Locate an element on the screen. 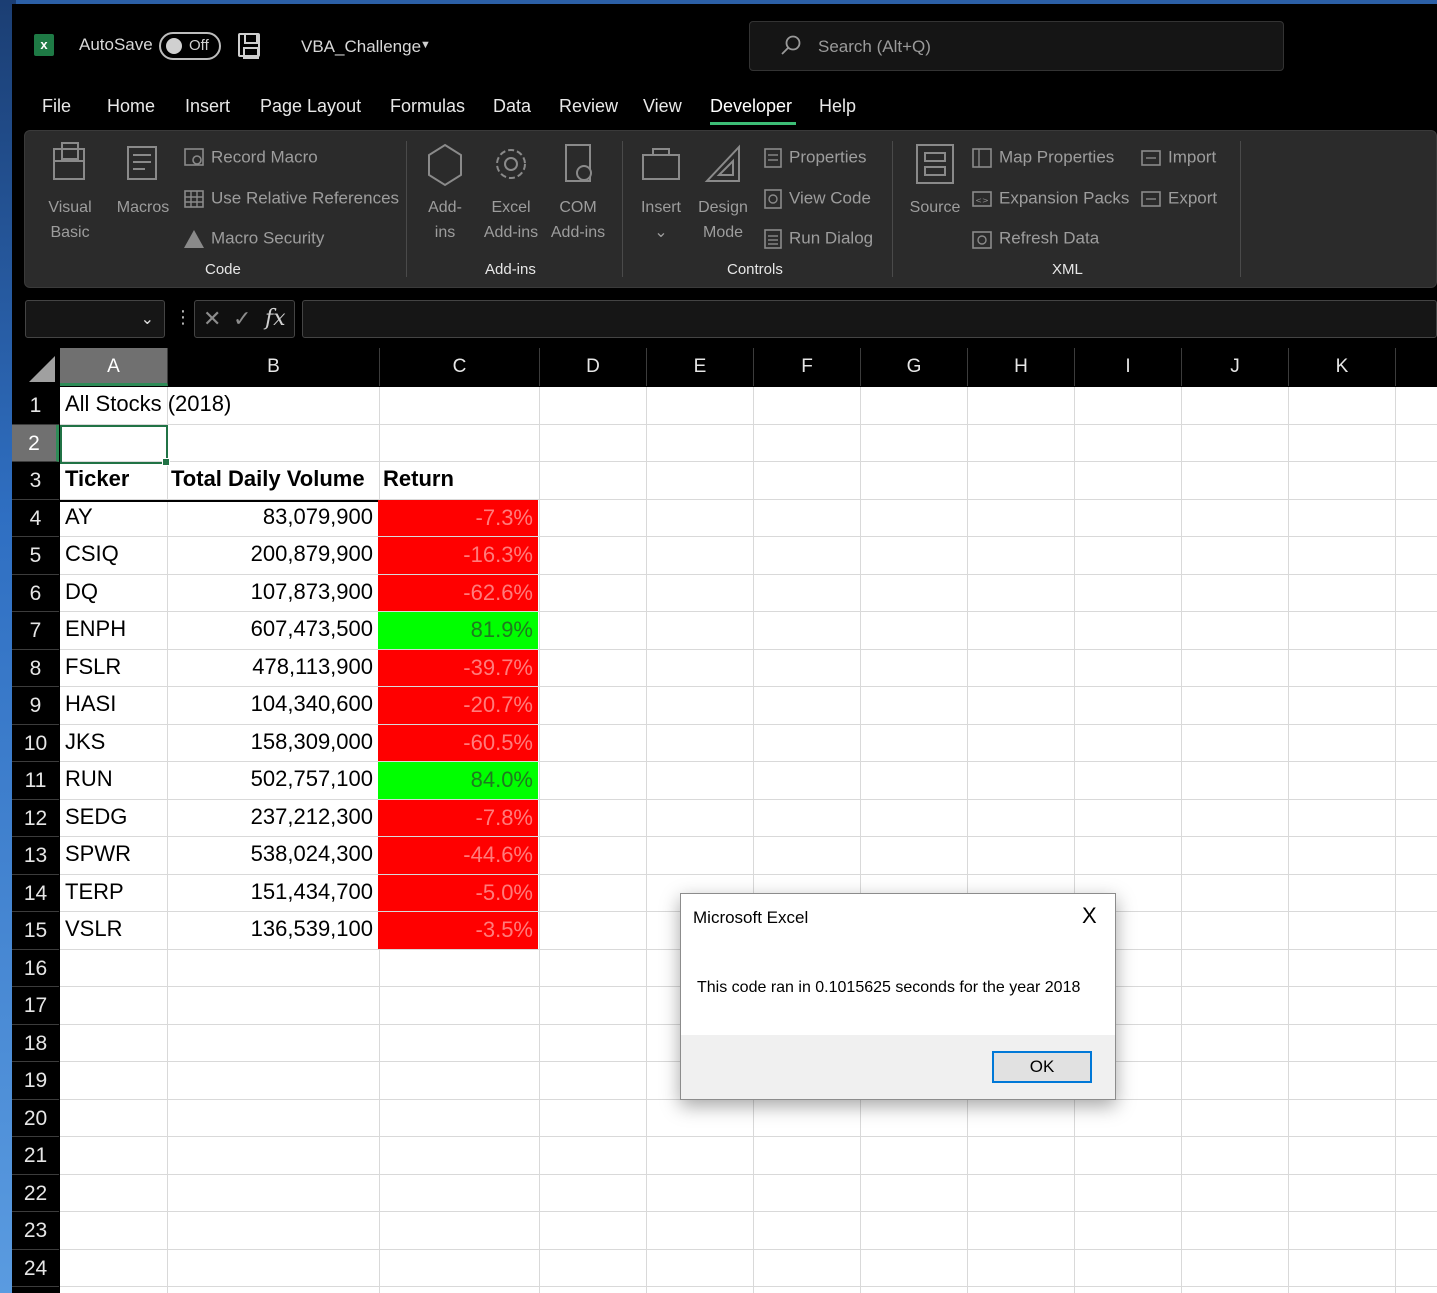  ok-button: OK is located at coordinates (1042, 1067).